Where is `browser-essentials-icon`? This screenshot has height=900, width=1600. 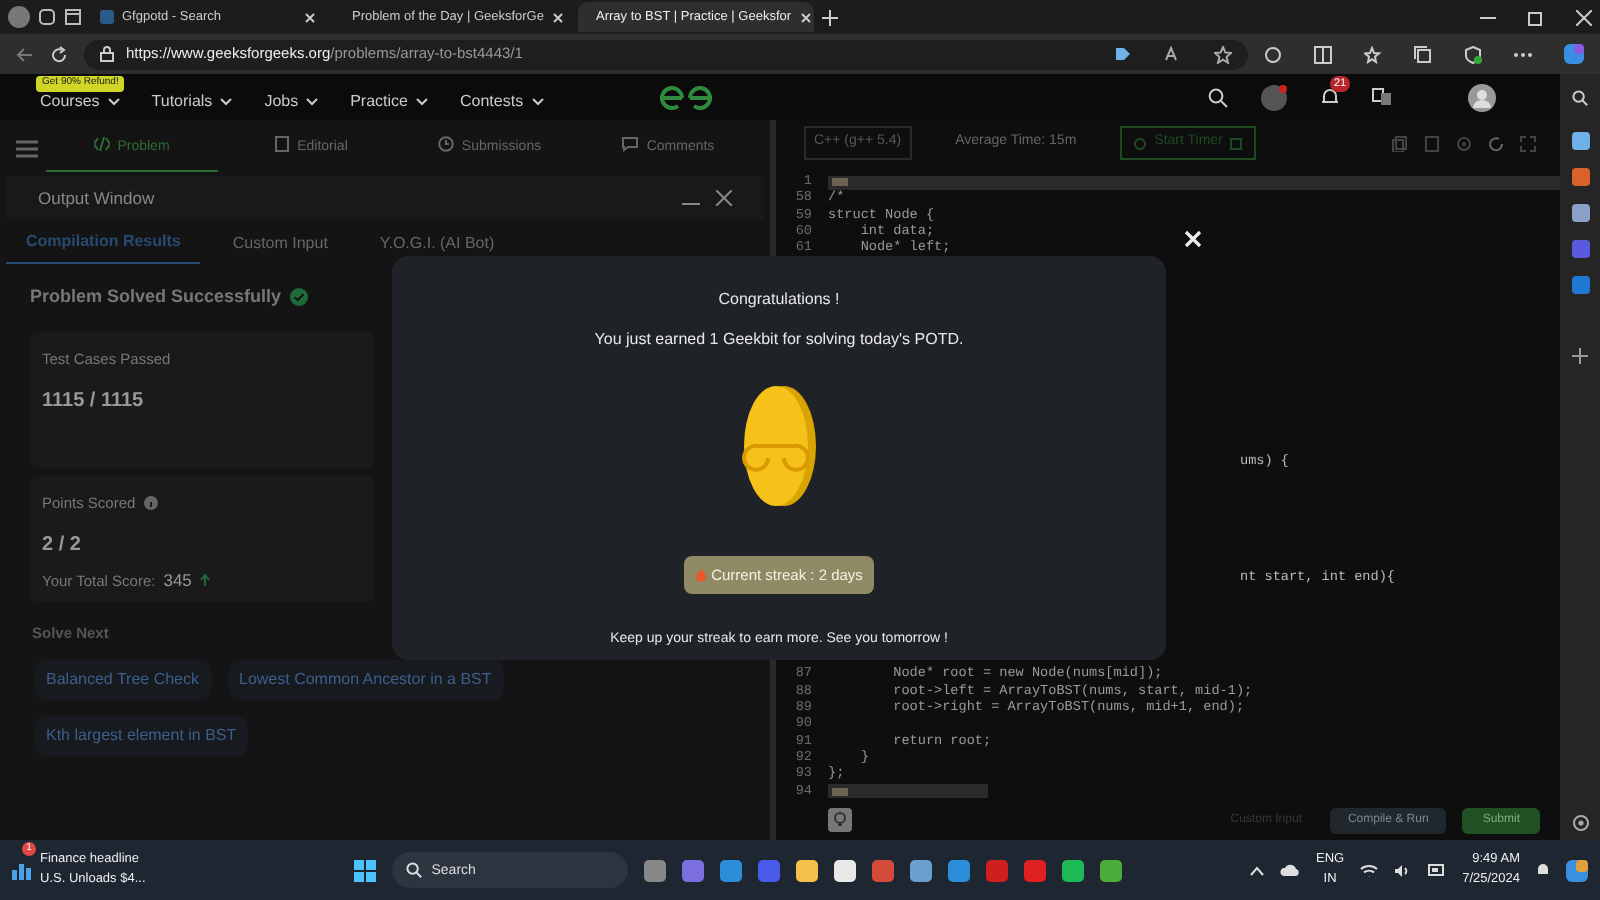
browser-essentials-icon is located at coordinates (1473, 54).